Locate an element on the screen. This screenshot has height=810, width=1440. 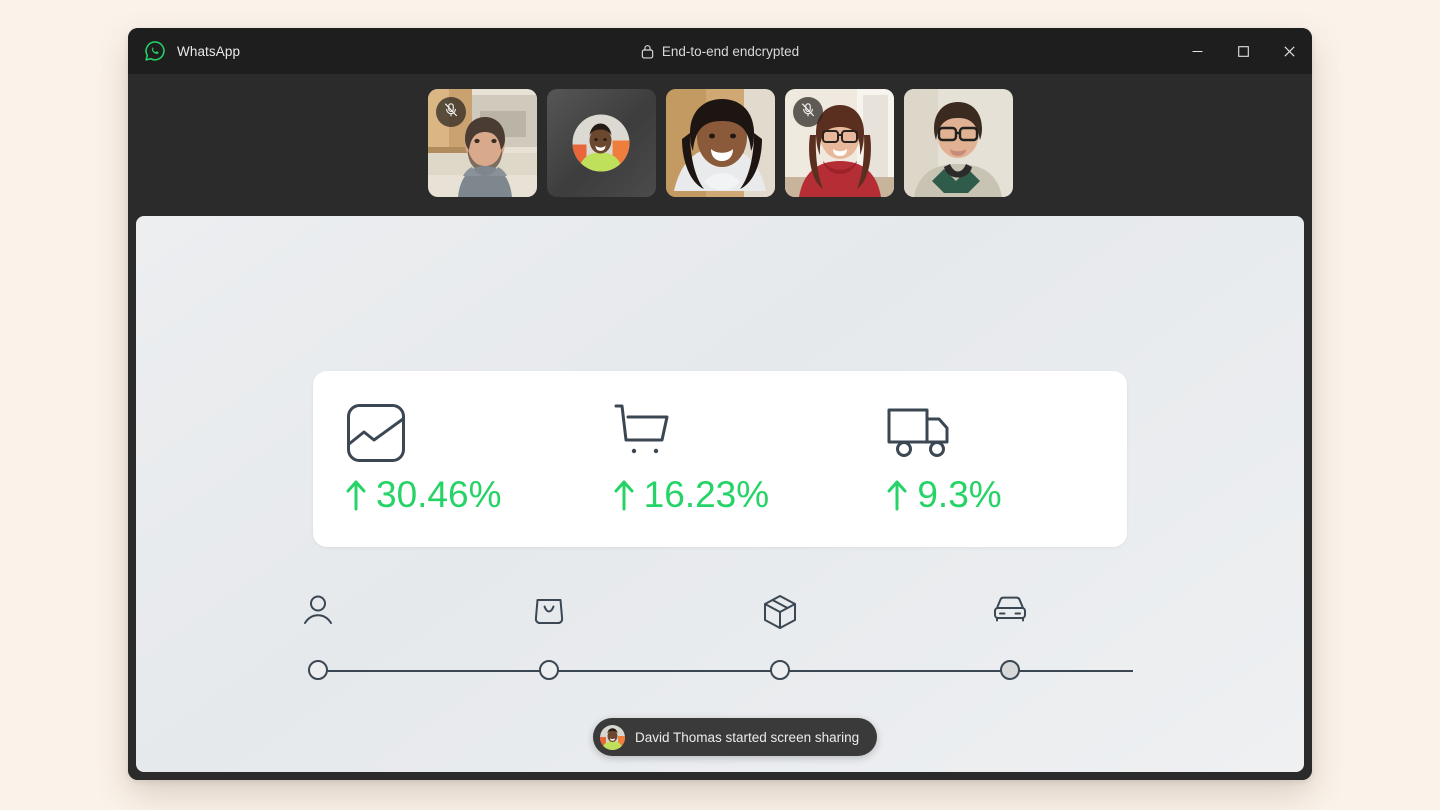
metric-value-group: 30.46% is located at coordinates (424, 495).